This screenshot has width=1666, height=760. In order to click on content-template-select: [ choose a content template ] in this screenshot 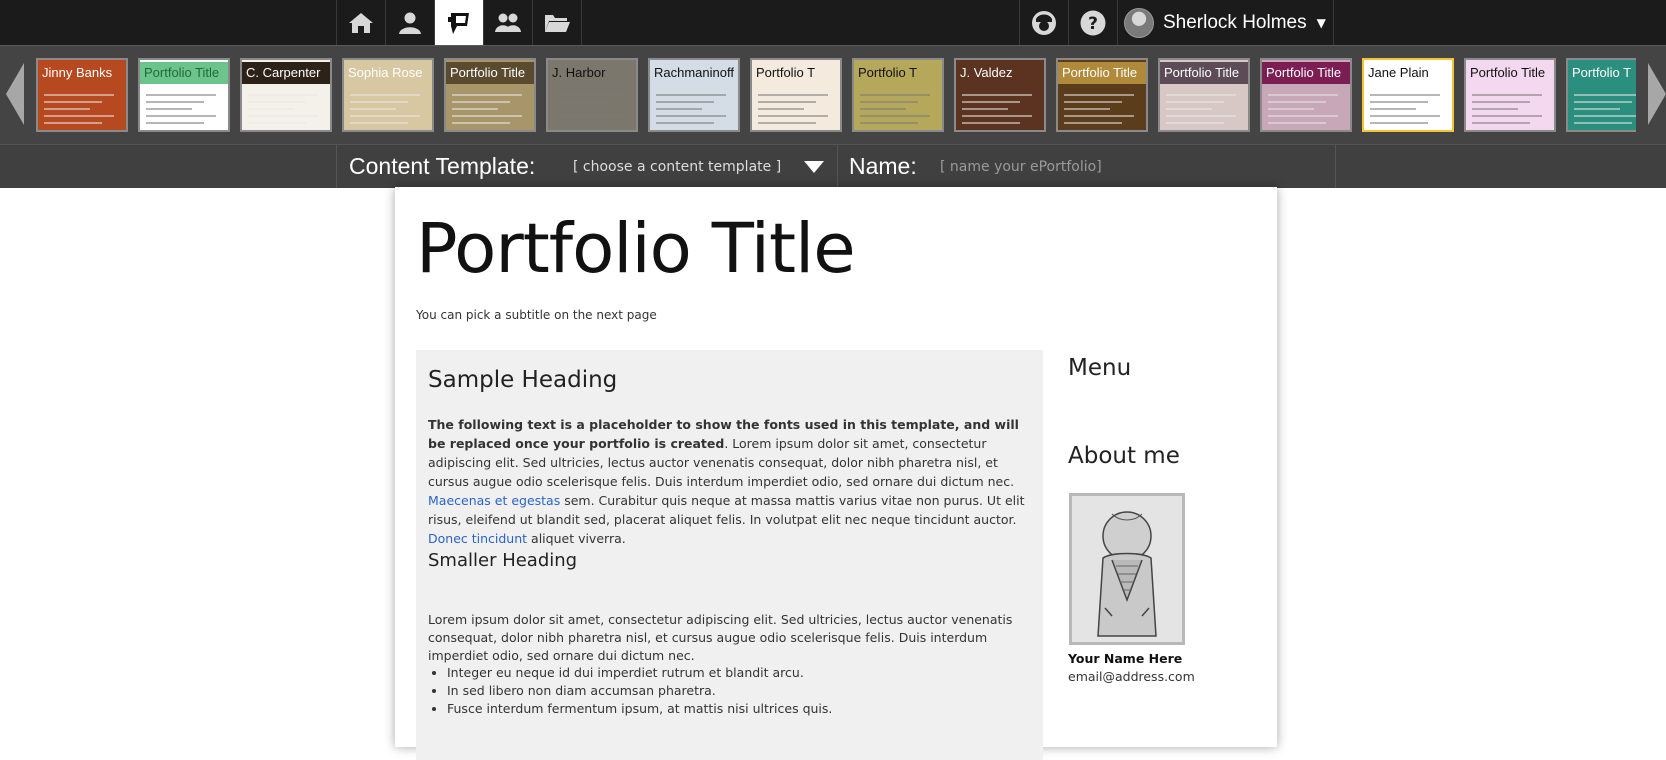, I will do `click(677, 167)`.